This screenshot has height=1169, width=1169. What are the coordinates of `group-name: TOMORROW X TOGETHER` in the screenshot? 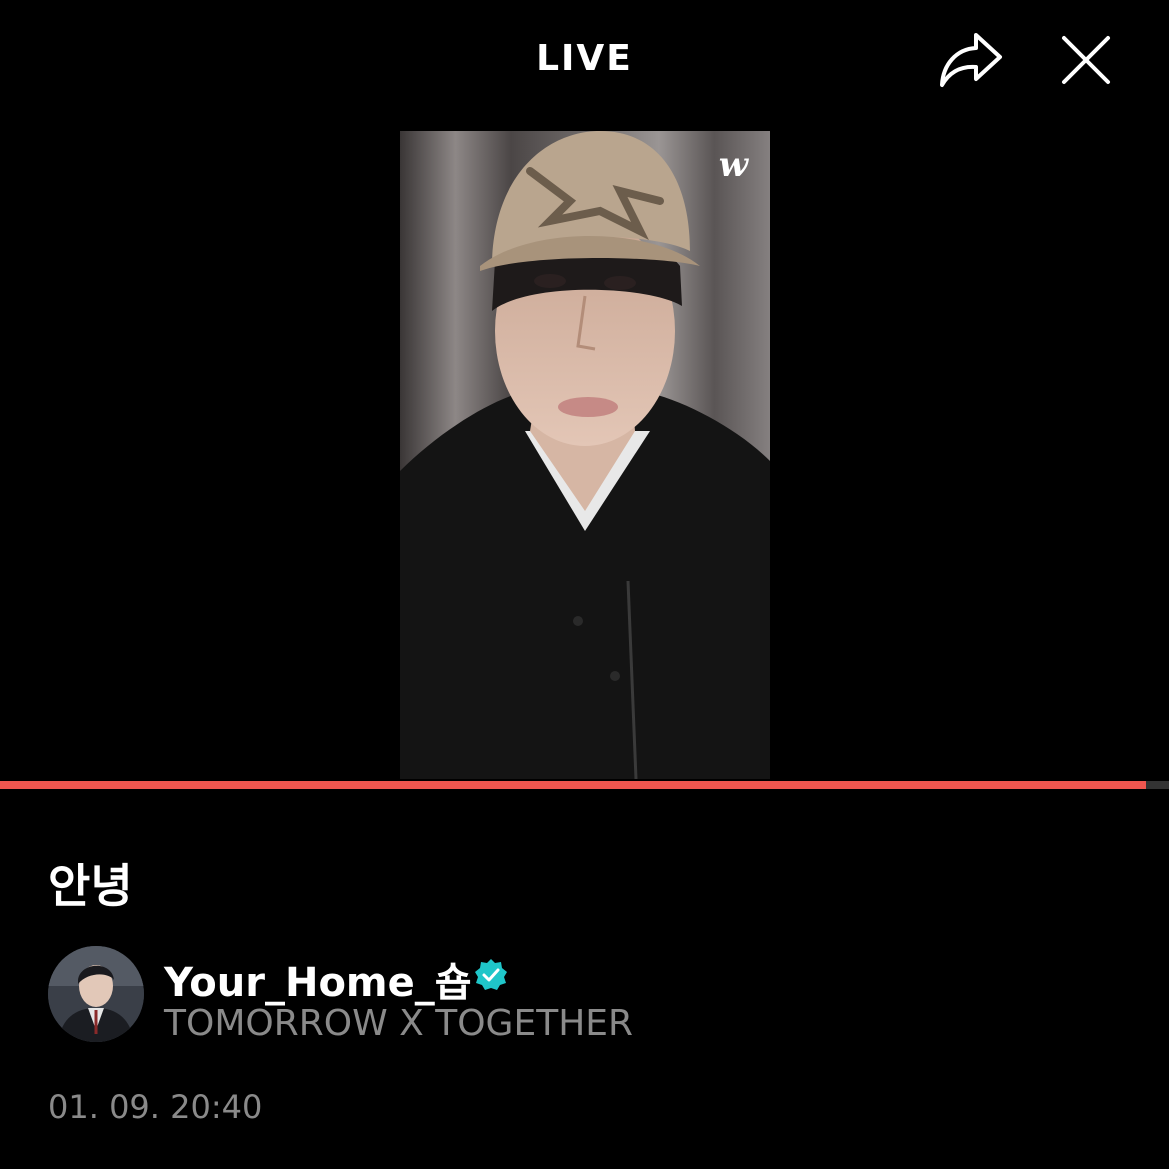 It's located at (399, 1023).